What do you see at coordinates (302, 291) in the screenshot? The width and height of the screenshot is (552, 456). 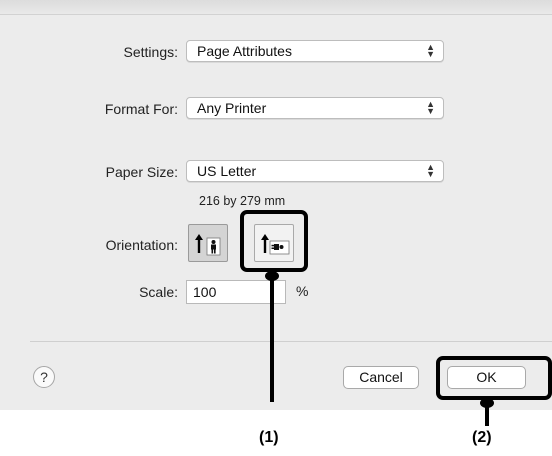 I see `scale-unit: %` at bounding box center [302, 291].